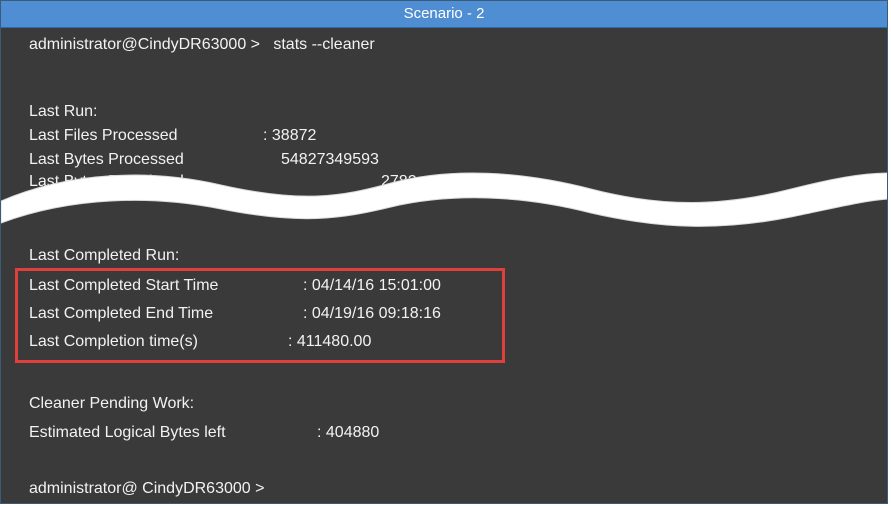  Describe the element at coordinates (63, 111) in the screenshot. I see `last-run-header: Last Run:` at that location.